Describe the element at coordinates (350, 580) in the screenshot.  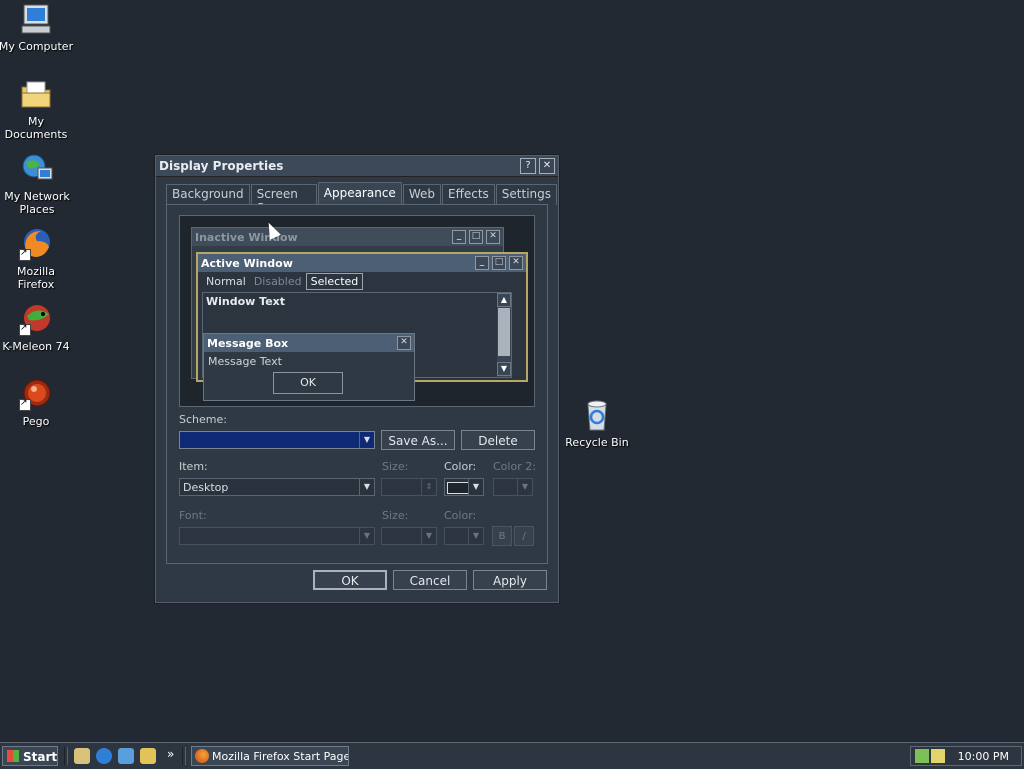
I see `ok-button: OK` at that location.